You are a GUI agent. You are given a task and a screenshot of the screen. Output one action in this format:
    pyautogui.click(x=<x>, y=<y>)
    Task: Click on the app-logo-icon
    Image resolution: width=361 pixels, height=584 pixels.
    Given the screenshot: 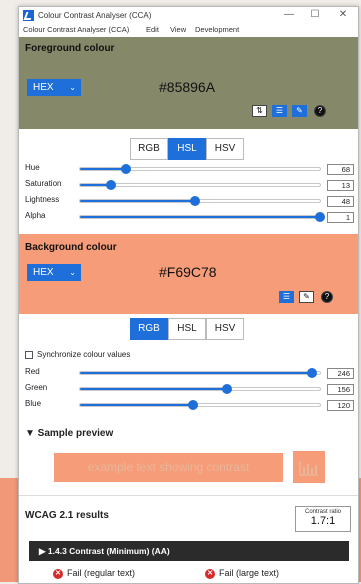 What is the action you would take?
    pyautogui.click(x=28, y=15)
    